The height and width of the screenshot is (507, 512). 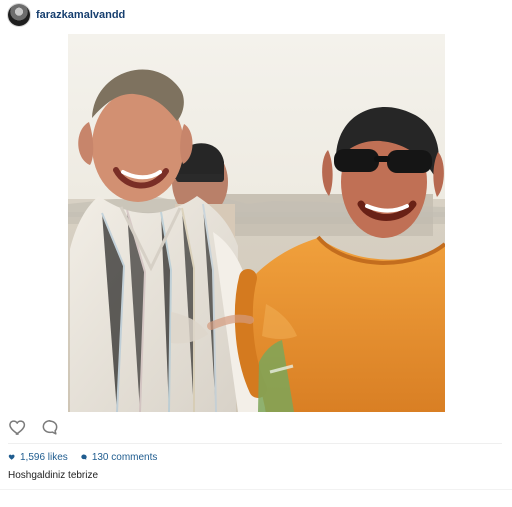 What do you see at coordinates (84, 457) in the screenshot?
I see `small-comment-icon` at bounding box center [84, 457].